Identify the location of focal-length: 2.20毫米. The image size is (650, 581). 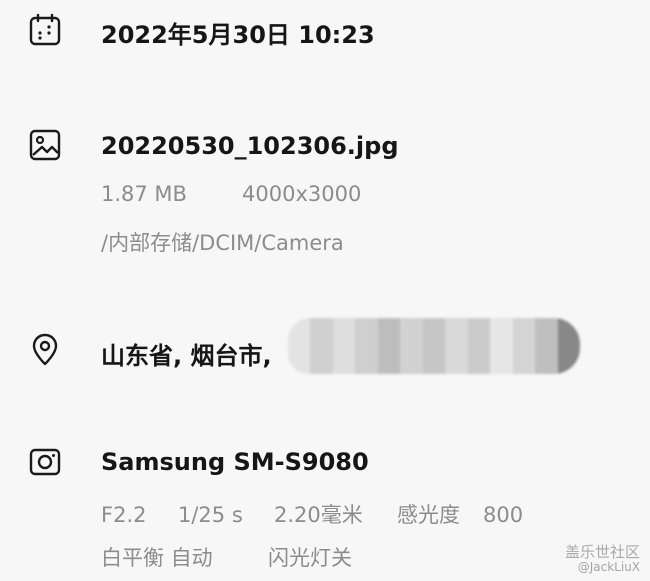
(318, 515).